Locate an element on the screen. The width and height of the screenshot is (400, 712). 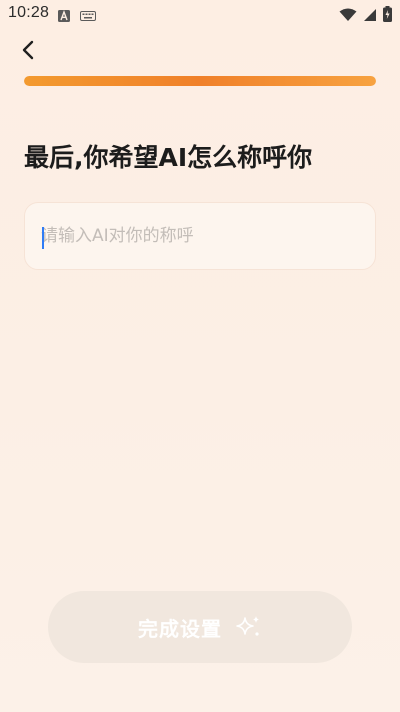
ai-nickname-input is located at coordinates (201, 236).